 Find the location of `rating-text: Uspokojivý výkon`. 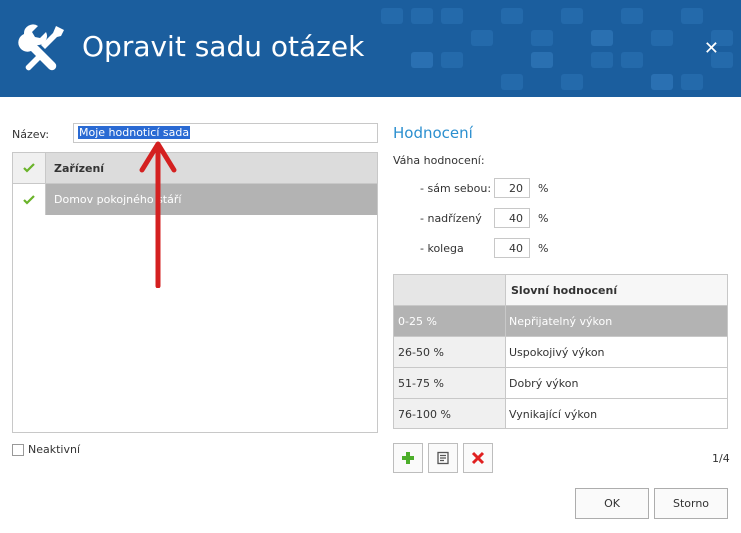

rating-text: Uspokojivý výkon is located at coordinates (616, 352).